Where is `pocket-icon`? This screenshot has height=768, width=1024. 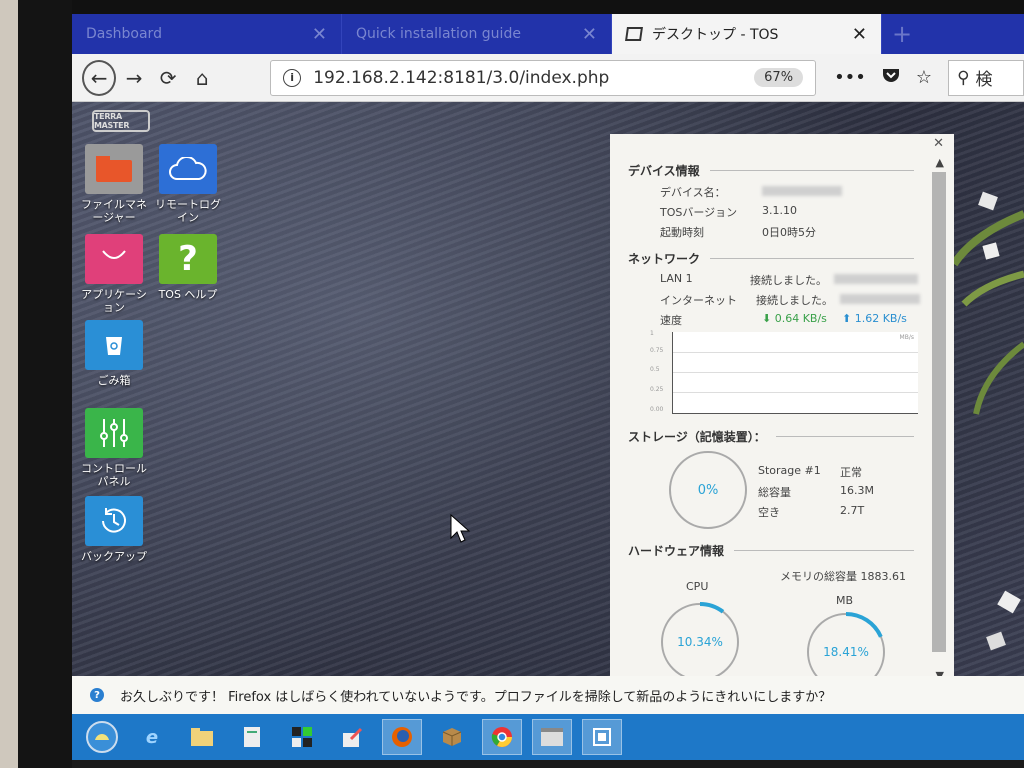 pocket-icon is located at coordinates (891, 77).